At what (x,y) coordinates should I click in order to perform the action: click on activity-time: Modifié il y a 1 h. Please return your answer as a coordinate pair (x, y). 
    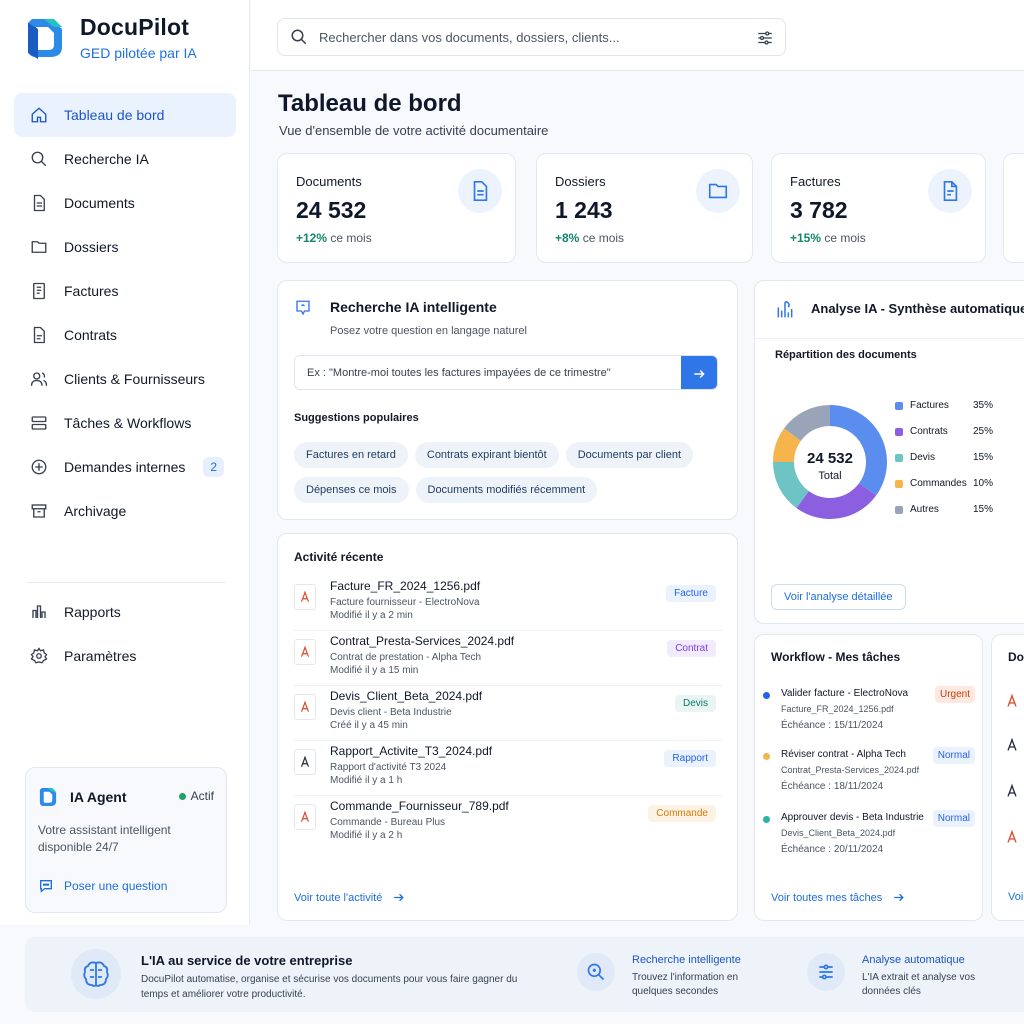
    Looking at the image, I should click on (366, 780).